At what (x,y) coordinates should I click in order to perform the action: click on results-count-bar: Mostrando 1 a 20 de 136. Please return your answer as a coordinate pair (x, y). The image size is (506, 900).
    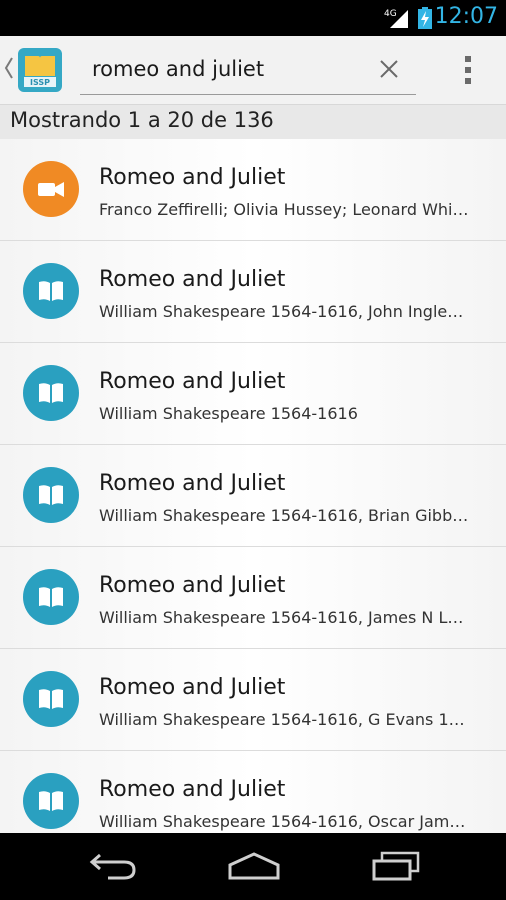
    Looking at the image, I should click on (253, 122).